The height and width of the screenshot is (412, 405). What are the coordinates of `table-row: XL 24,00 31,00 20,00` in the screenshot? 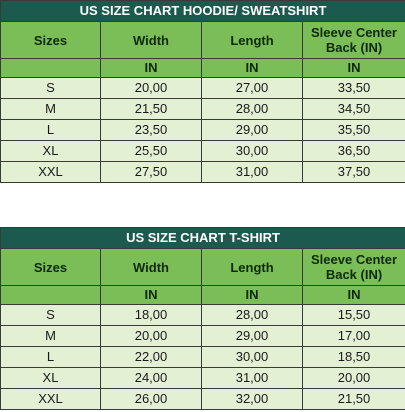 It's located at (202, 378).